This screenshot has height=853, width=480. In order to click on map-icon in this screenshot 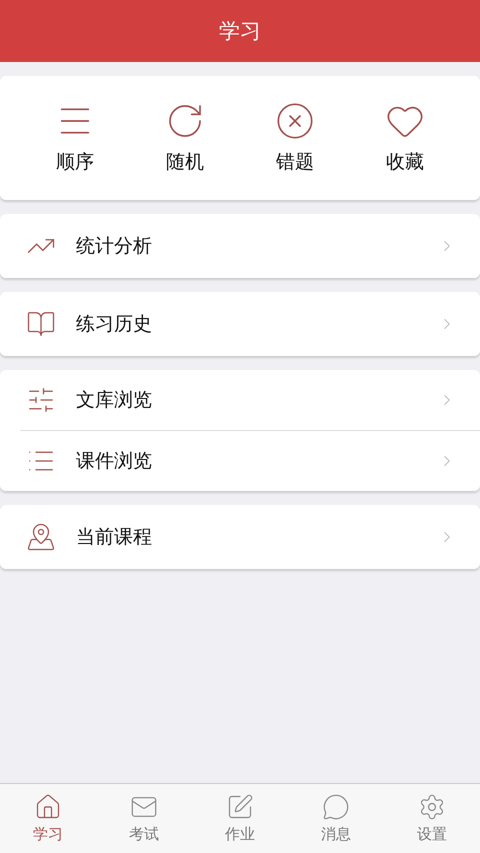, I will do `click(41, 537)`.